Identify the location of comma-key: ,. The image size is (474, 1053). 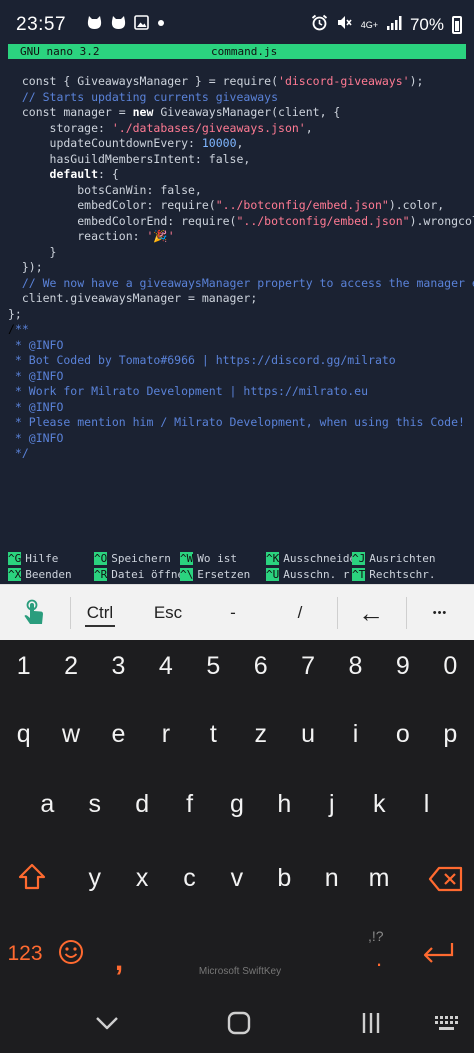
(119, 961).